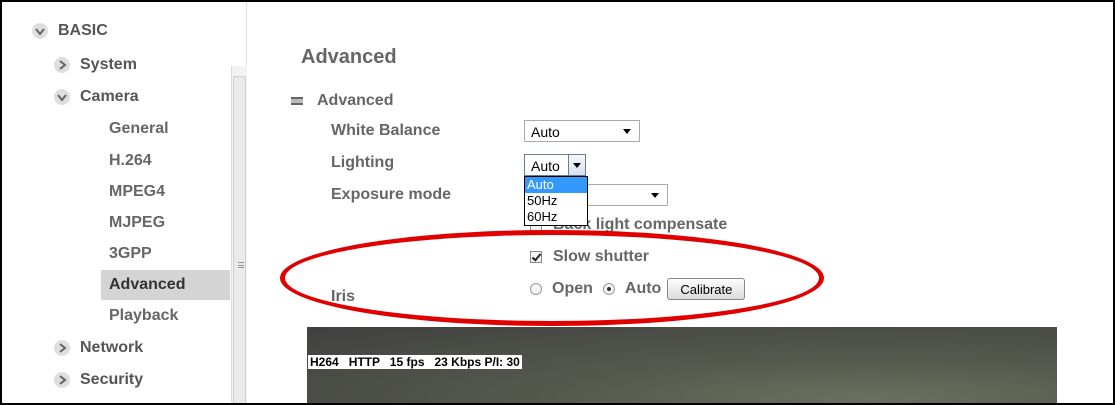  What do you see at coordinates (706, 289) in the screenshot?
I see `calibrate-button: Calibrate` at bounding box center [706, 289].